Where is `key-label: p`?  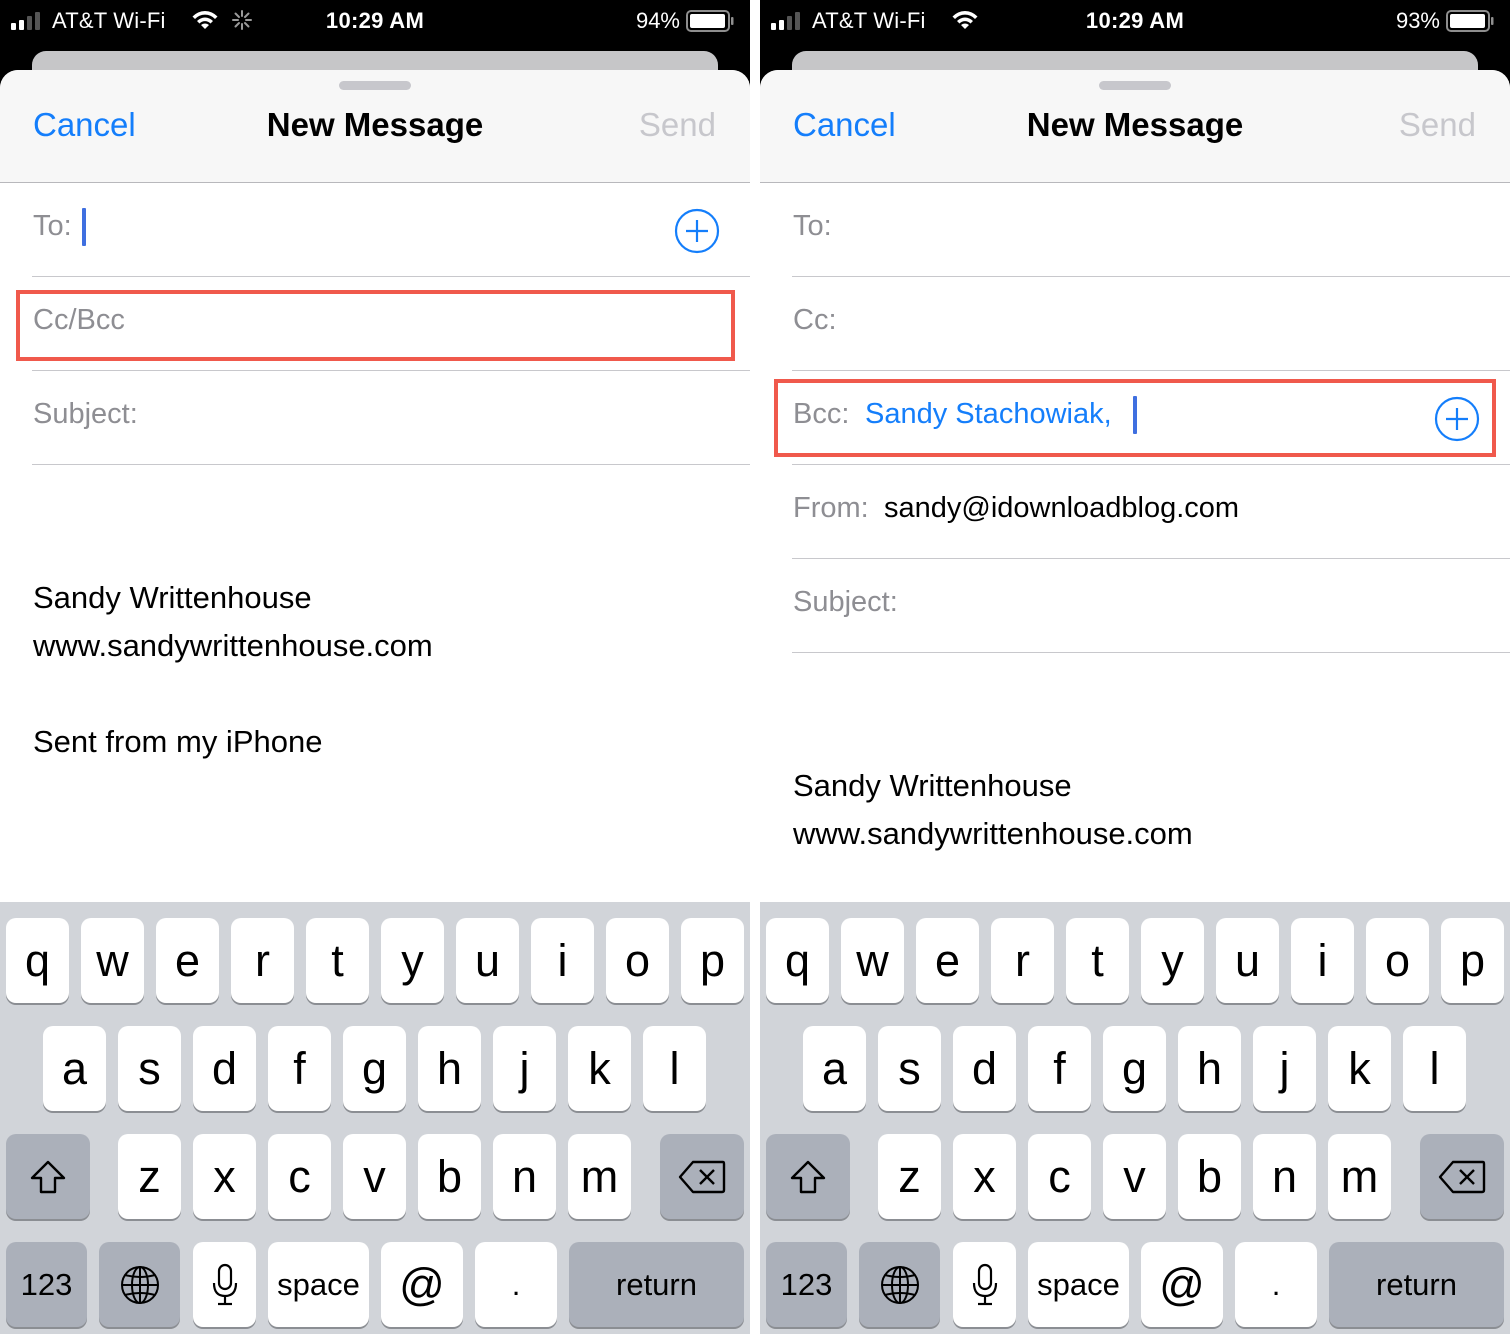 key-label: p is located at coordinates (712, 960).